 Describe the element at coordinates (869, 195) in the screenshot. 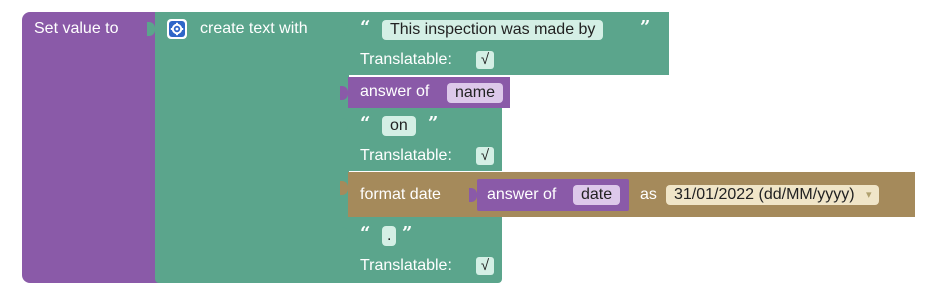

I see `chevron-down-icon: ▾` at that location.